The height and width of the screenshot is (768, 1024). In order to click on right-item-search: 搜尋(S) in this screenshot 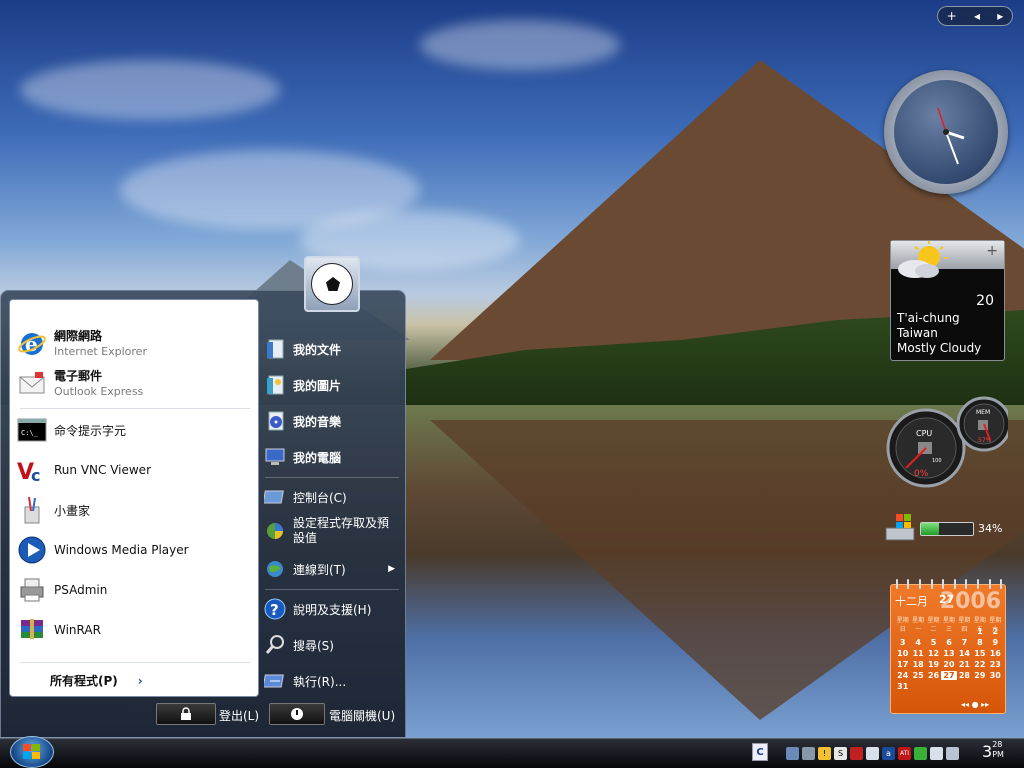, I will do `click(333, 645)`.